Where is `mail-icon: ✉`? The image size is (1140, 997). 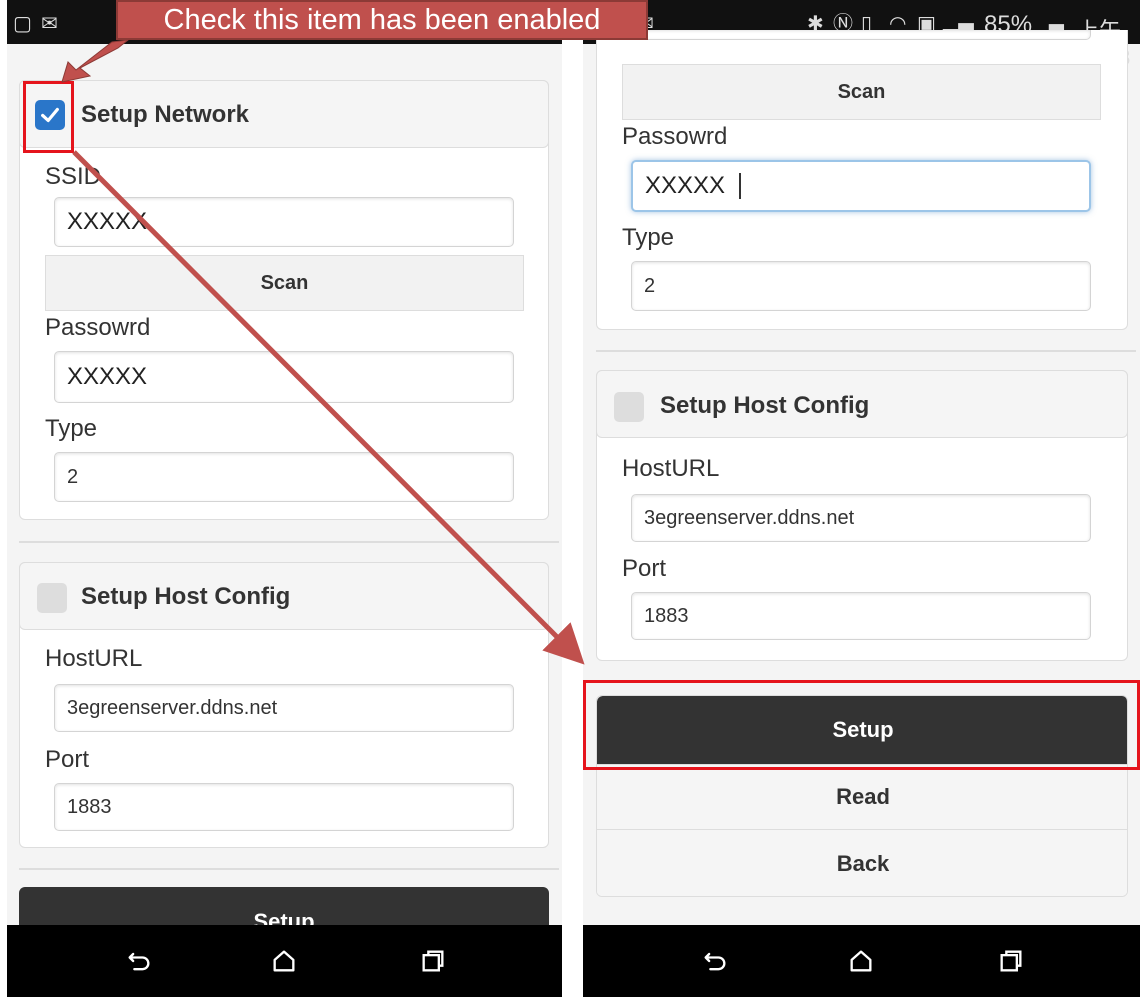
mail-icon: ✉ is located at coordinates (49, 23).